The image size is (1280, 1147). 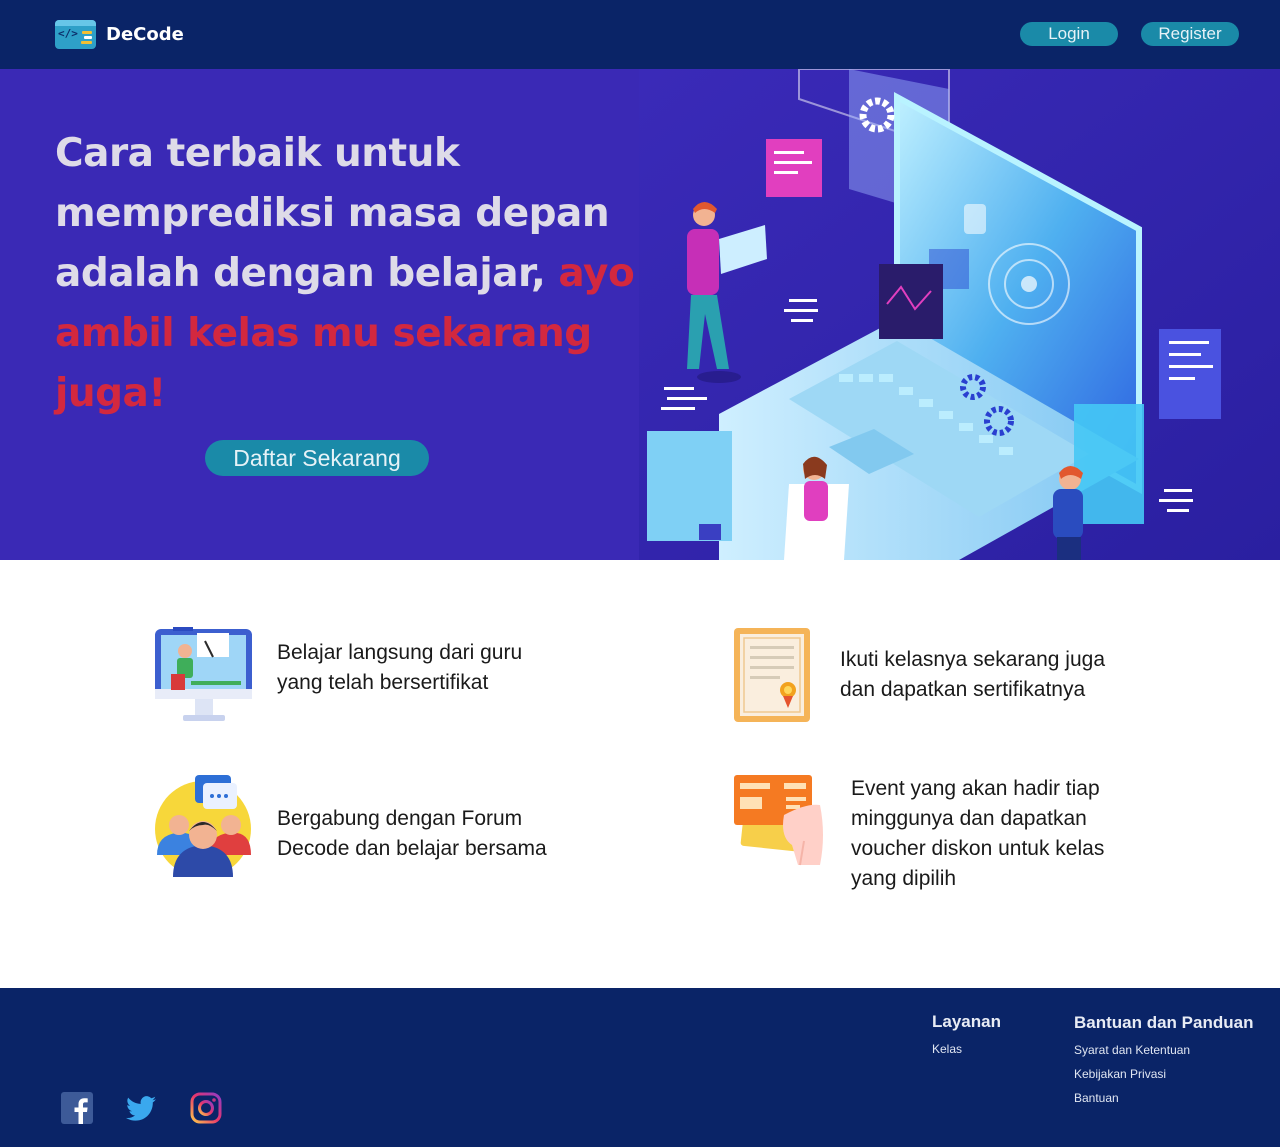 What do you see at coordinates (978, 848) in the screenshot?
I see `feature-text-line: voucher diskon untuk kelas` at bounding box center [978, 848].